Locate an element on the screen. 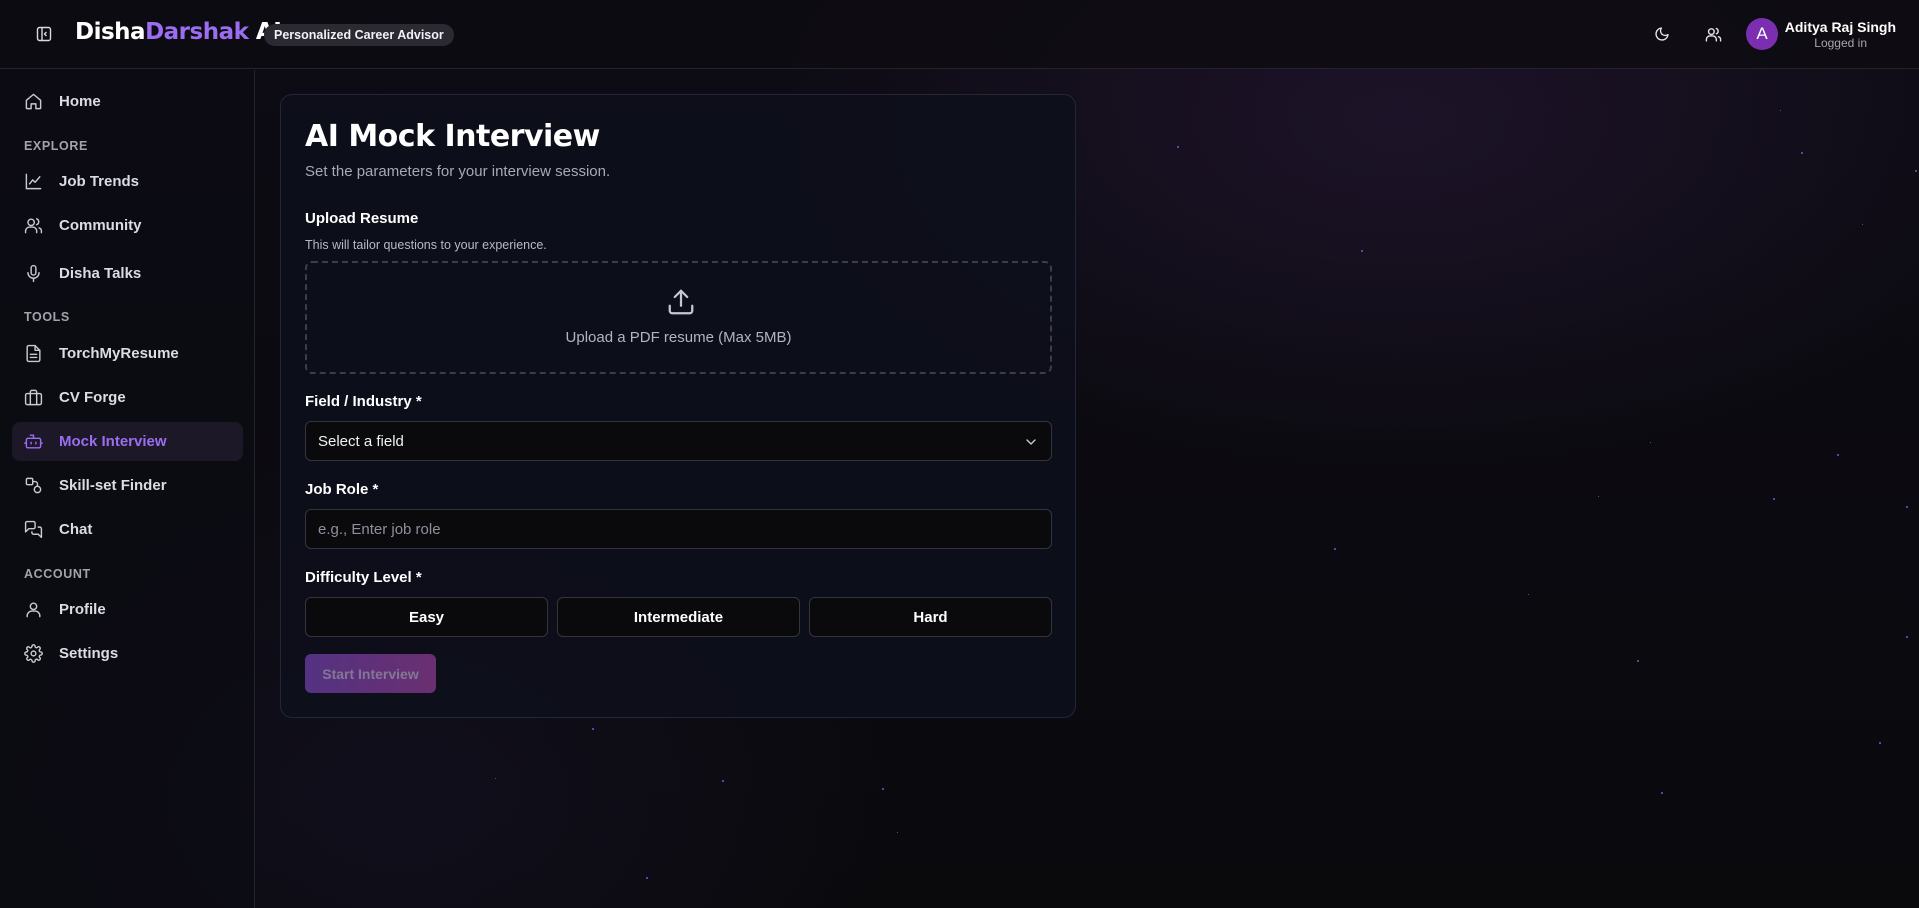 The height and width of the screenshot is (908, 1919). upload-icon is located at coordinates (681, 302).